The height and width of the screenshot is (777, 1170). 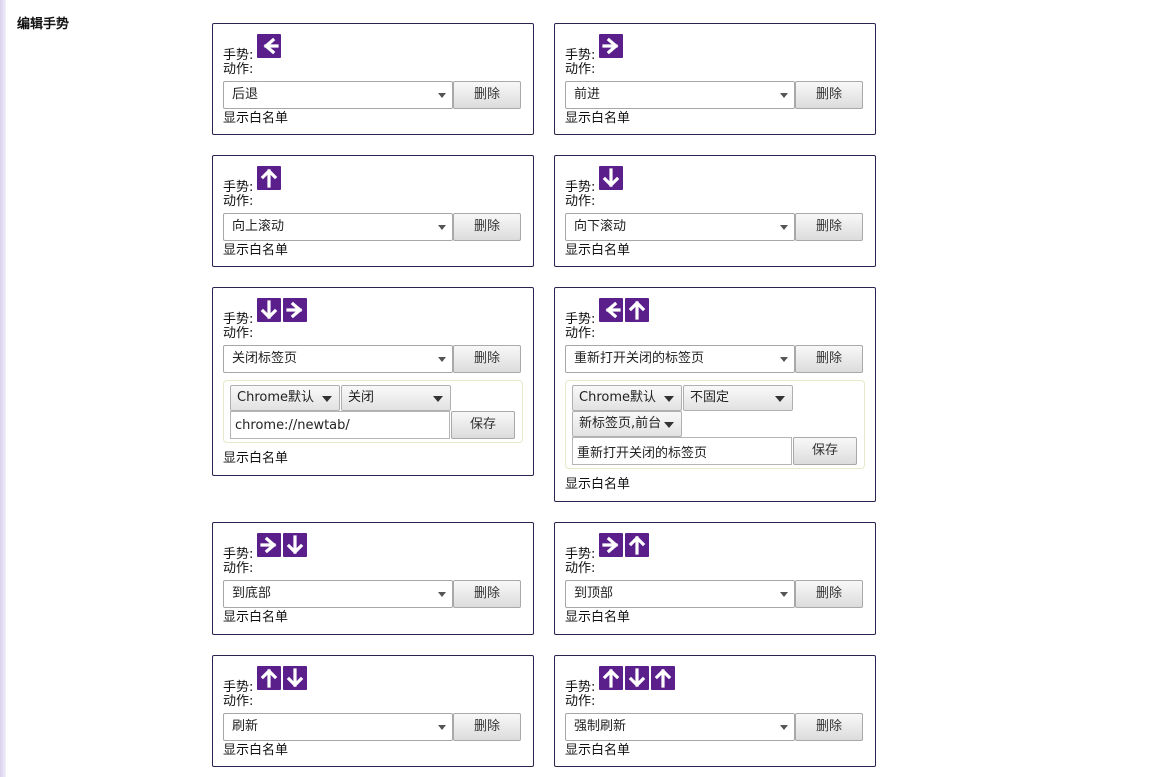 I want to click on action-select: 重新打开关闭的标签页, so click(x=680, y=359).